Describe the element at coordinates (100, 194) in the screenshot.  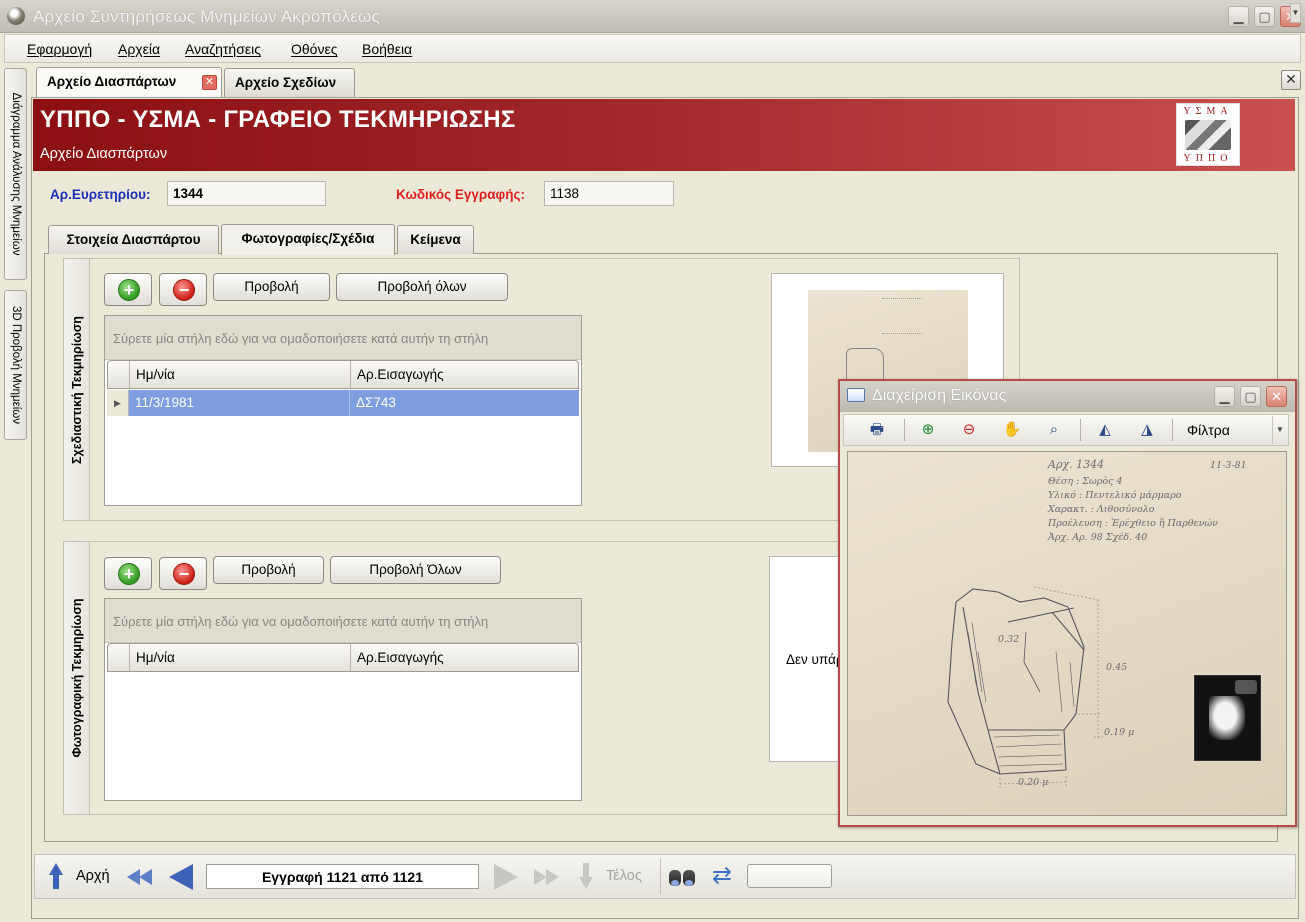
I see `inventory-number-label: Αρ.Ευρετηρίου:` at that location.